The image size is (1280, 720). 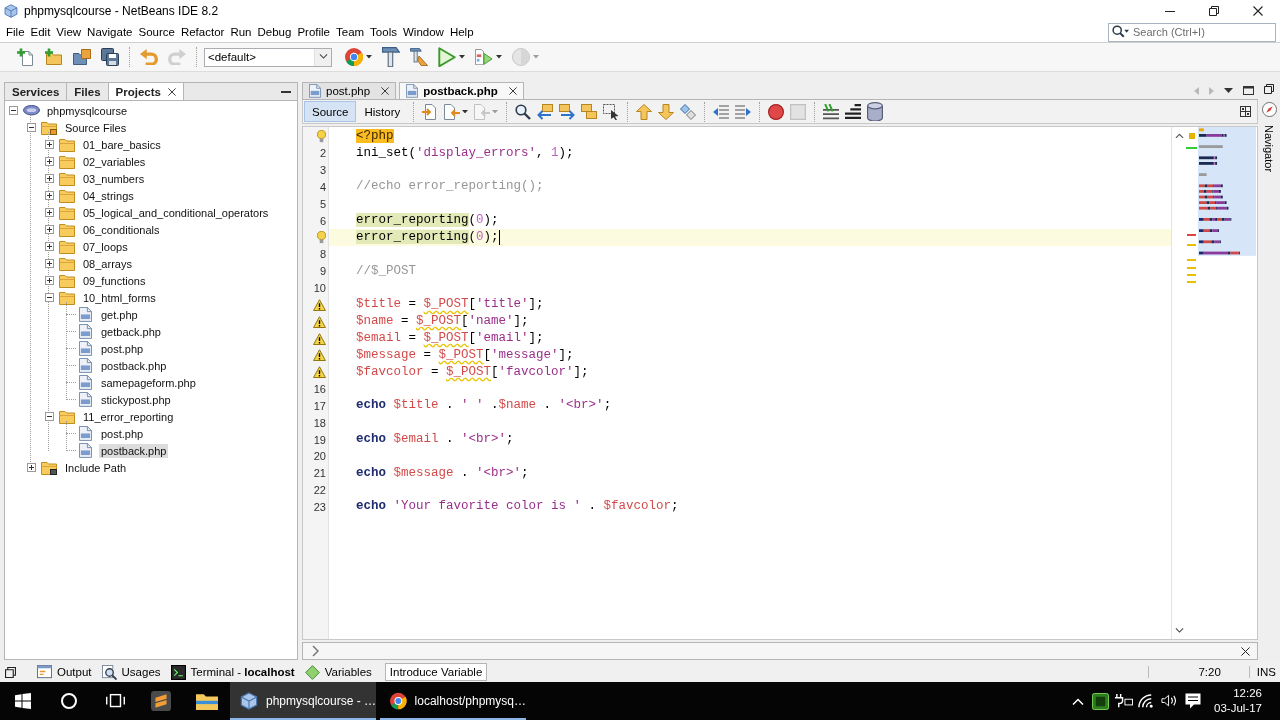 I want to click on navigator-tab: Navigator, so click(x=1269, y=149).